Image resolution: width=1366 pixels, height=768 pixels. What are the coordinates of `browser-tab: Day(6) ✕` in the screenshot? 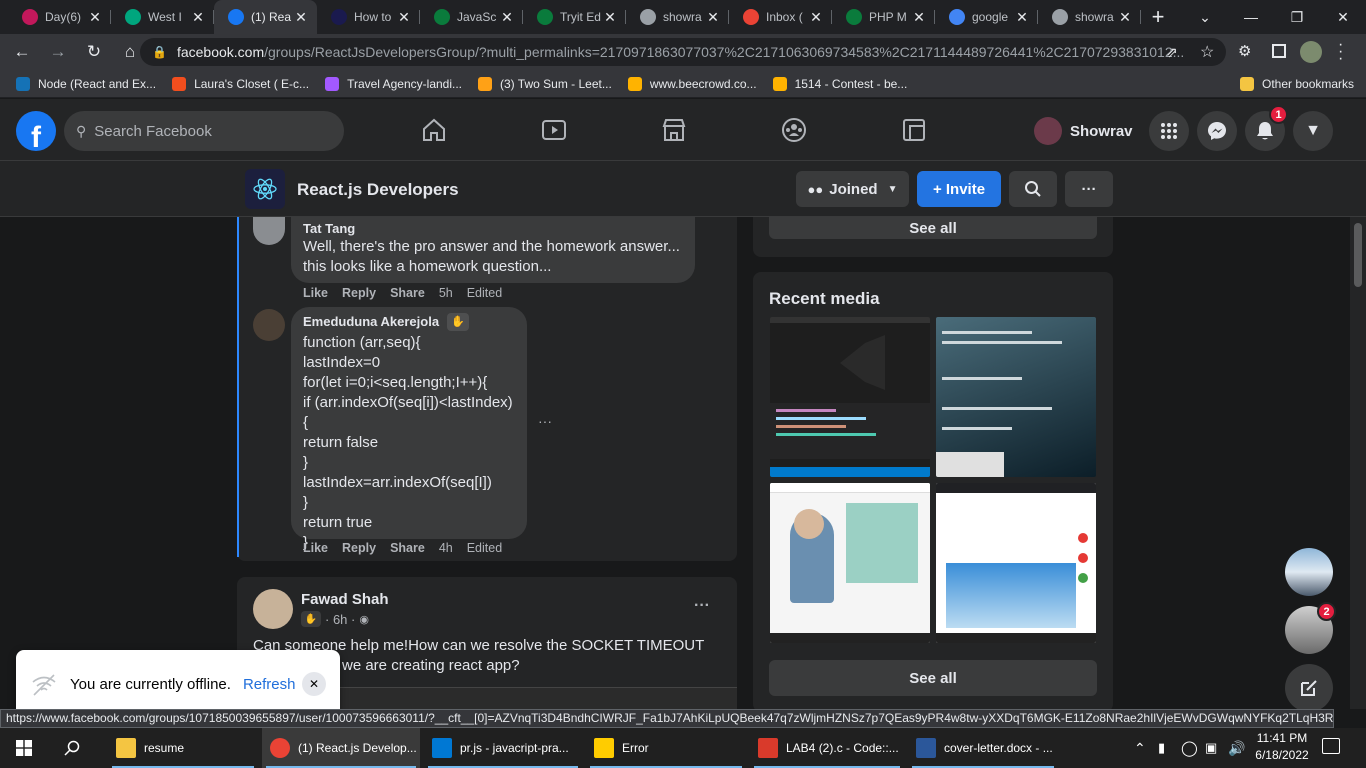 It's located at (59, 17).